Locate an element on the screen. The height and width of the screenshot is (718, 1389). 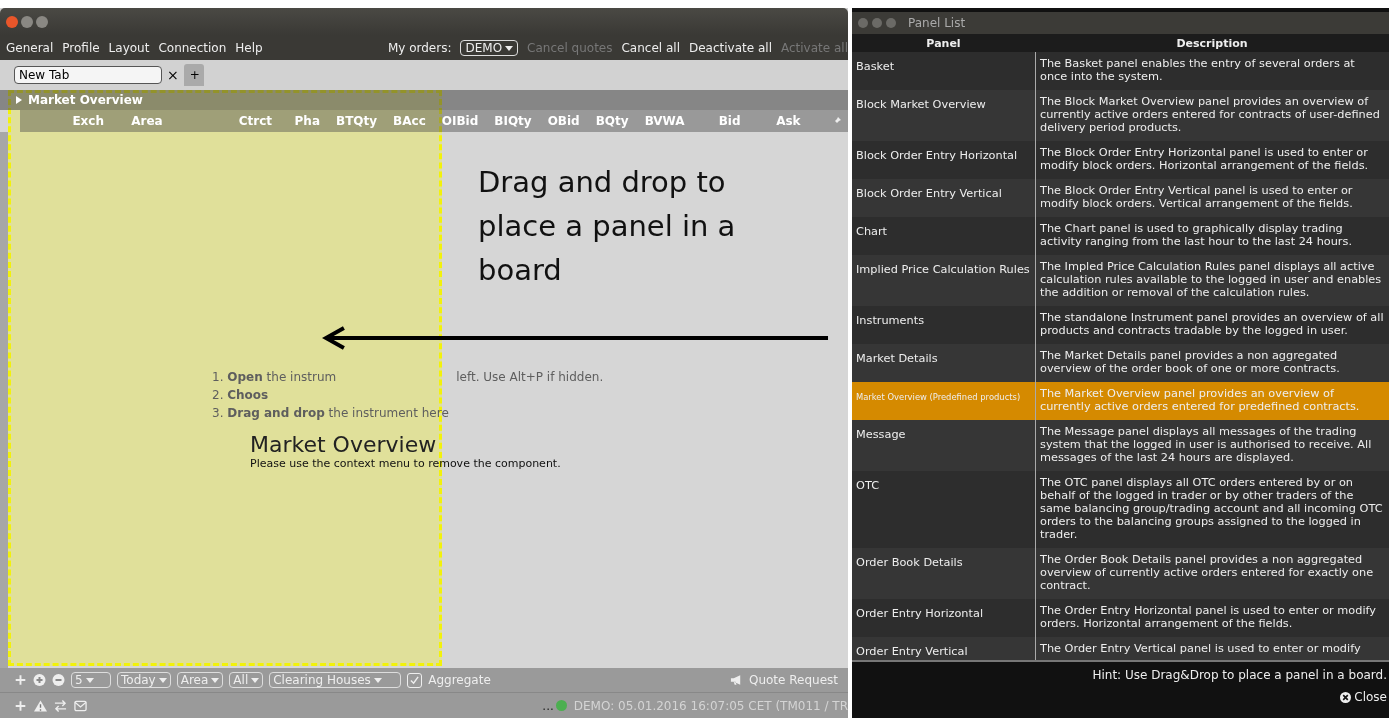
panel-description: The Order Book Details panel provides a non aggregated overview of currently active orders entered for exactly one contract. is located at coordinates (1207, 573).